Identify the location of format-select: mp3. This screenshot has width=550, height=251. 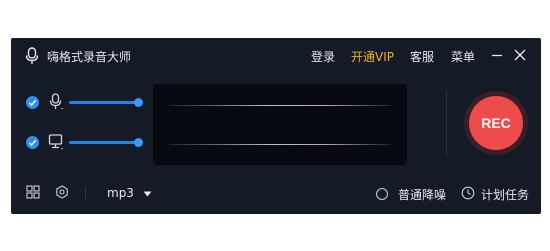
(129, 193).